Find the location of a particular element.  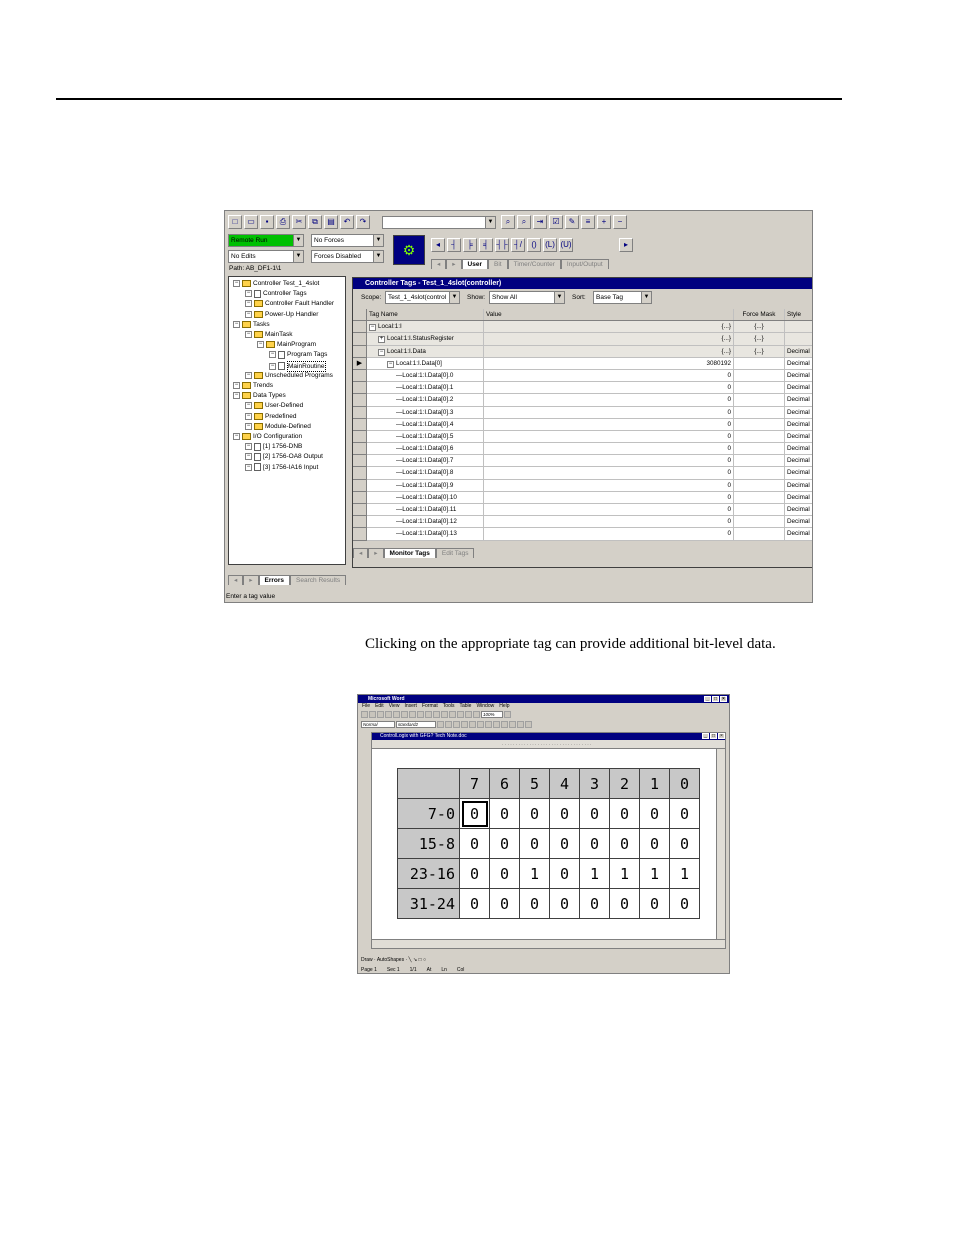

properties-icon: ≡ is located at coordinates (588, 222).